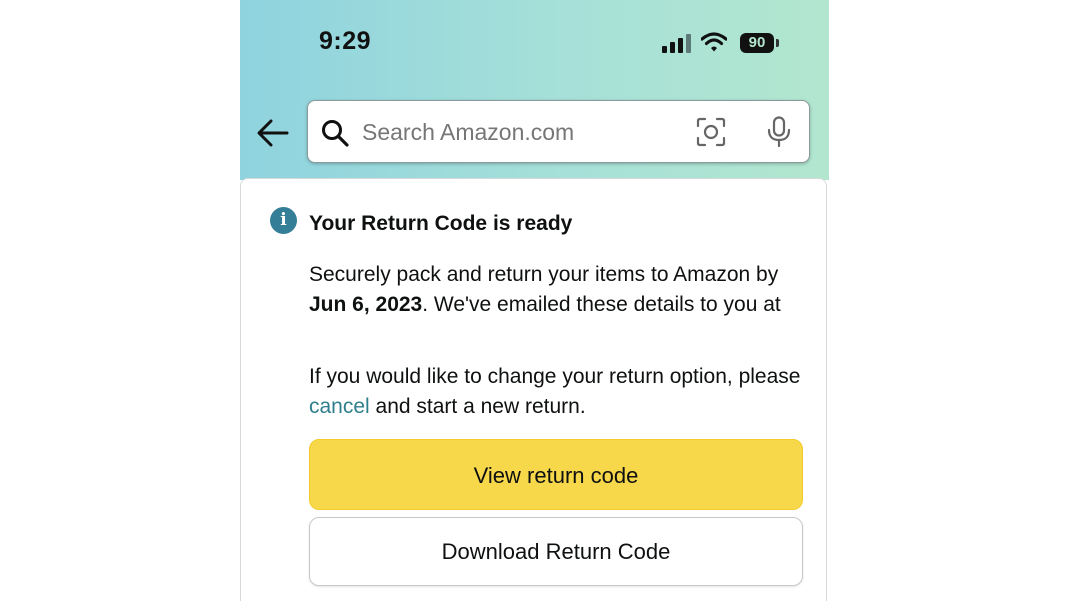  Describe the element at coordinates (711, 132) in the screenshot. I see `camera-lens-icon` at that location.